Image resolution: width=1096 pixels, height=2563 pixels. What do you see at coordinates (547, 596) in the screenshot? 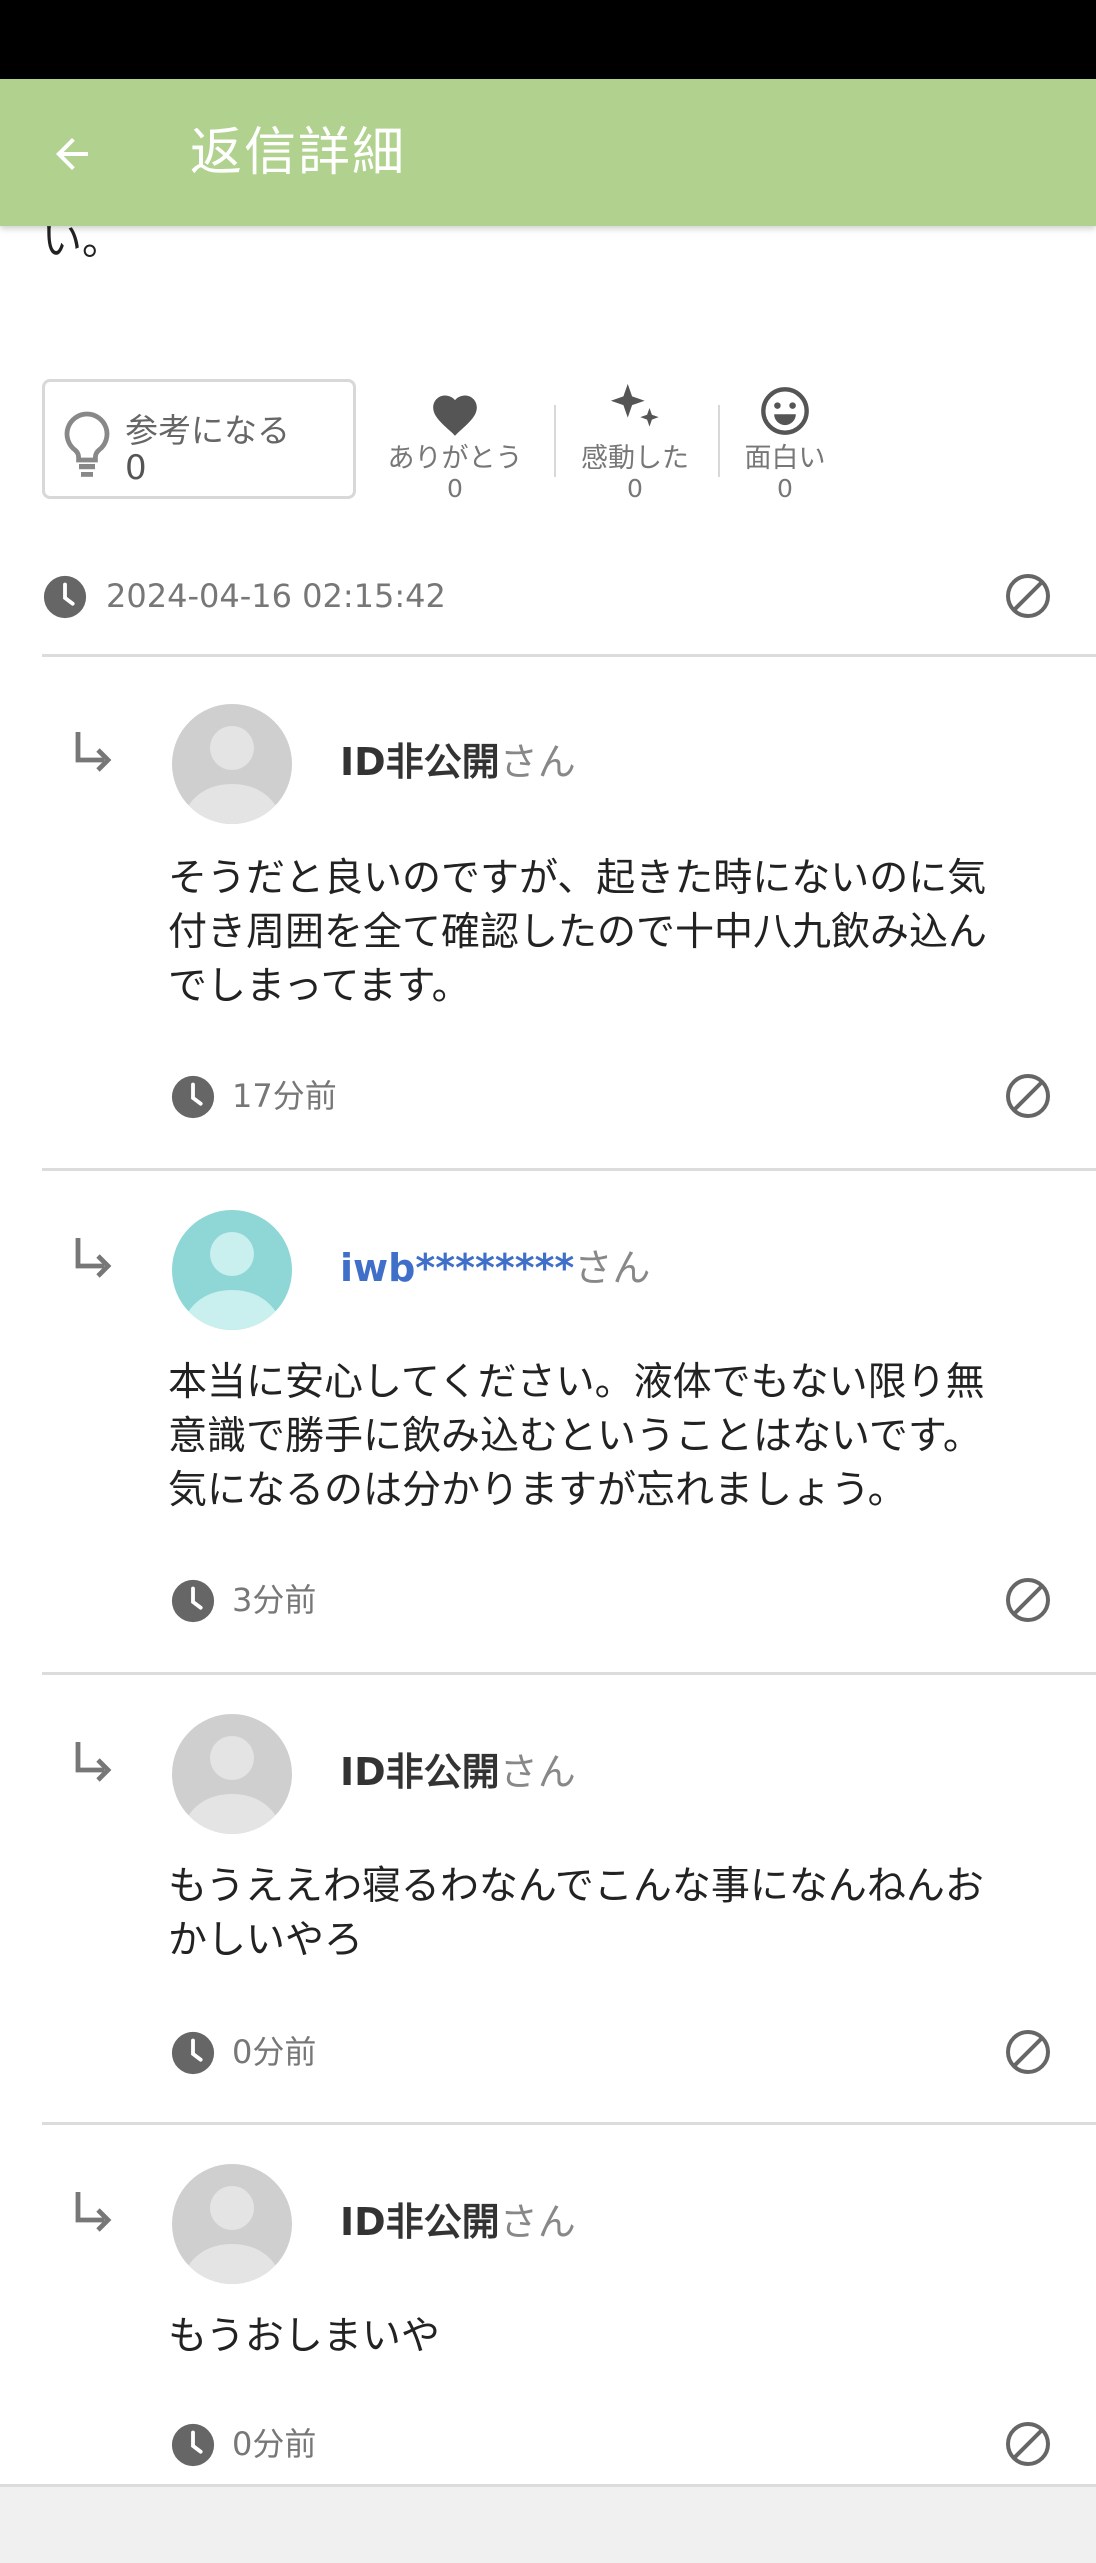
I see `post-meta: 2024-04-16 02:15:42` at bounding box center [547, 596].